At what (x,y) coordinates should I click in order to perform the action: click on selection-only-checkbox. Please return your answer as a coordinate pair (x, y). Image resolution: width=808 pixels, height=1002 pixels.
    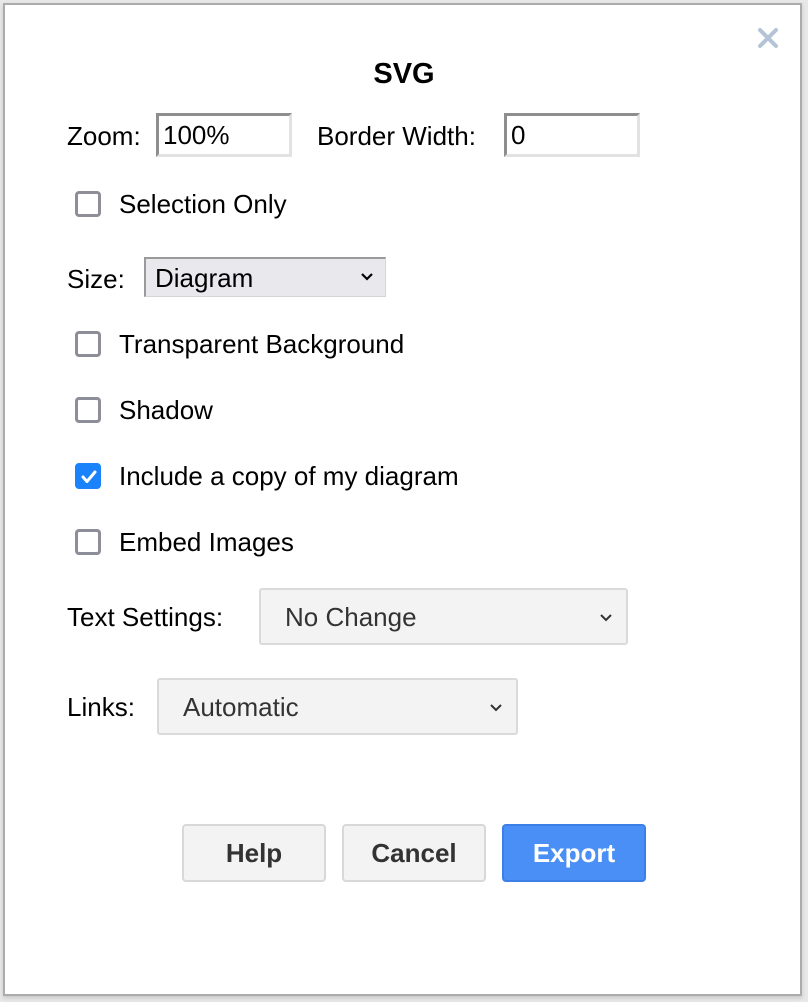
    Looking at the image, I should click on (88, 204).